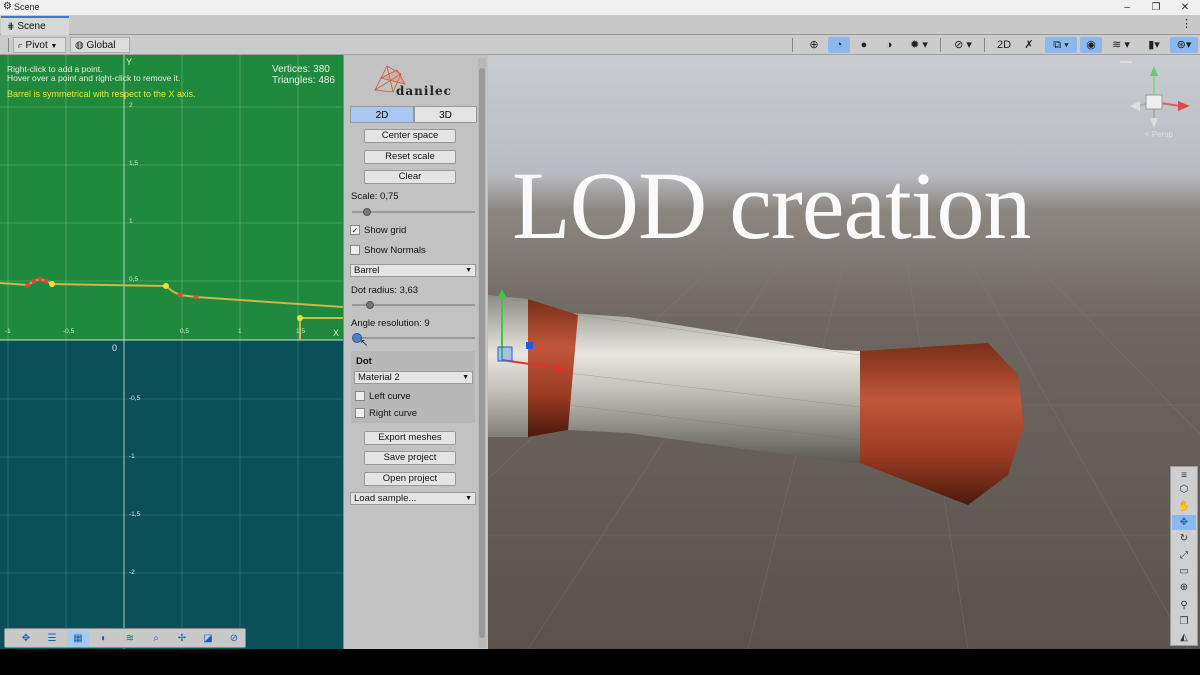 The height and width of the screenshot is (675, 1200). Describe the element at coordinates (182, 638) in the screenshot. I see `move-tool-icon: ✢` at that location.